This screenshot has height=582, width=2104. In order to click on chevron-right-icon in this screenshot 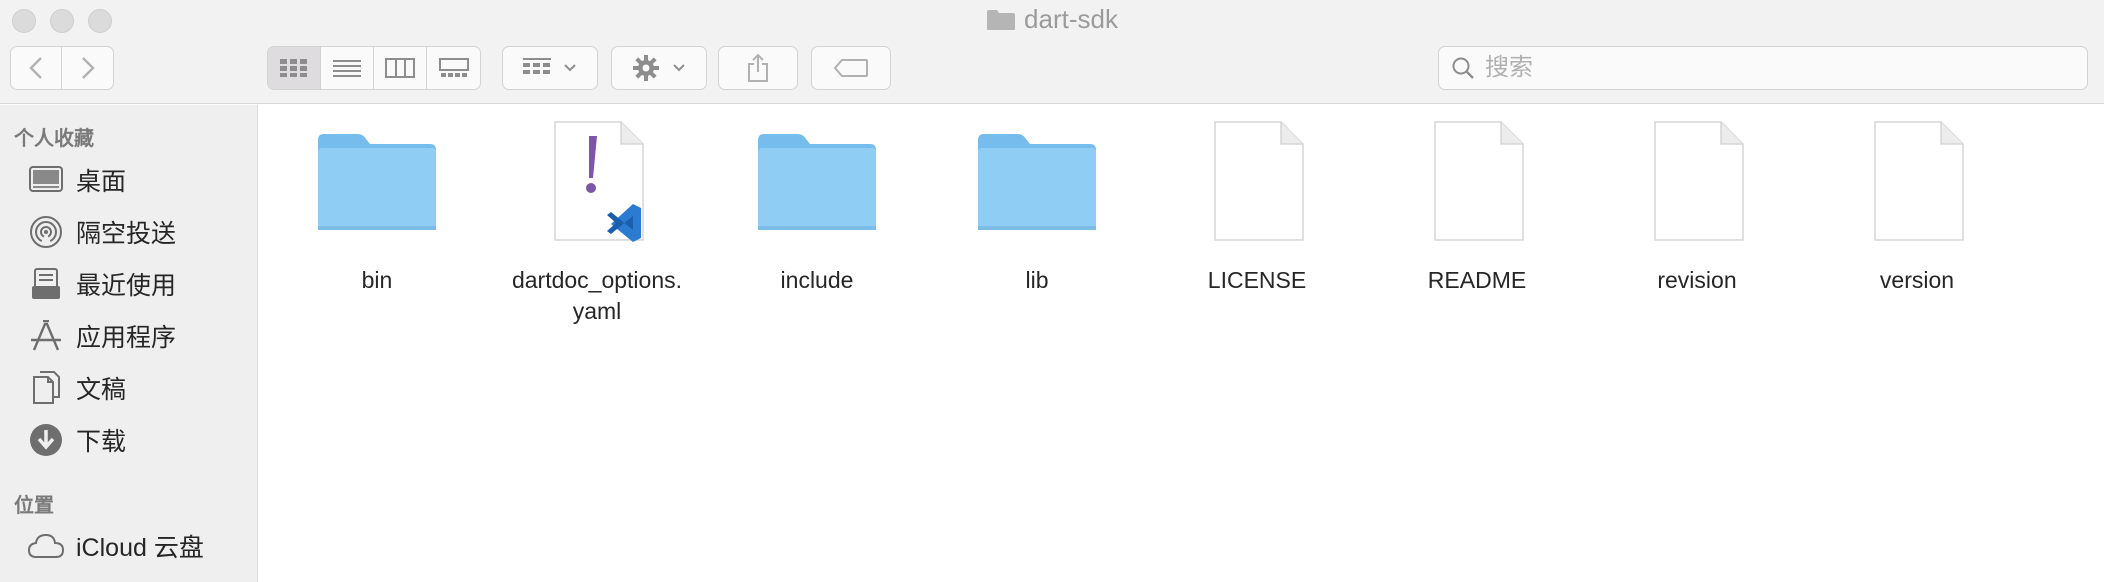, I will do `click(88, 68)`.